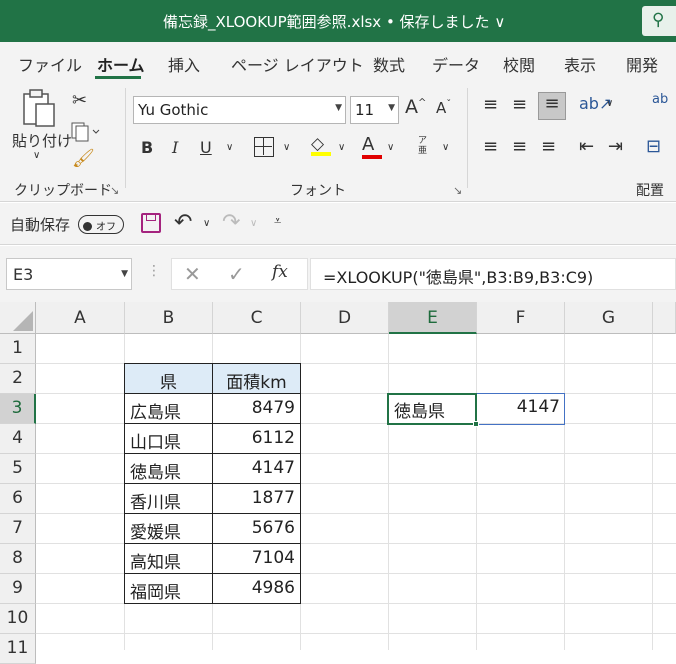  I want to click on fill-handle, so click(476, 424).